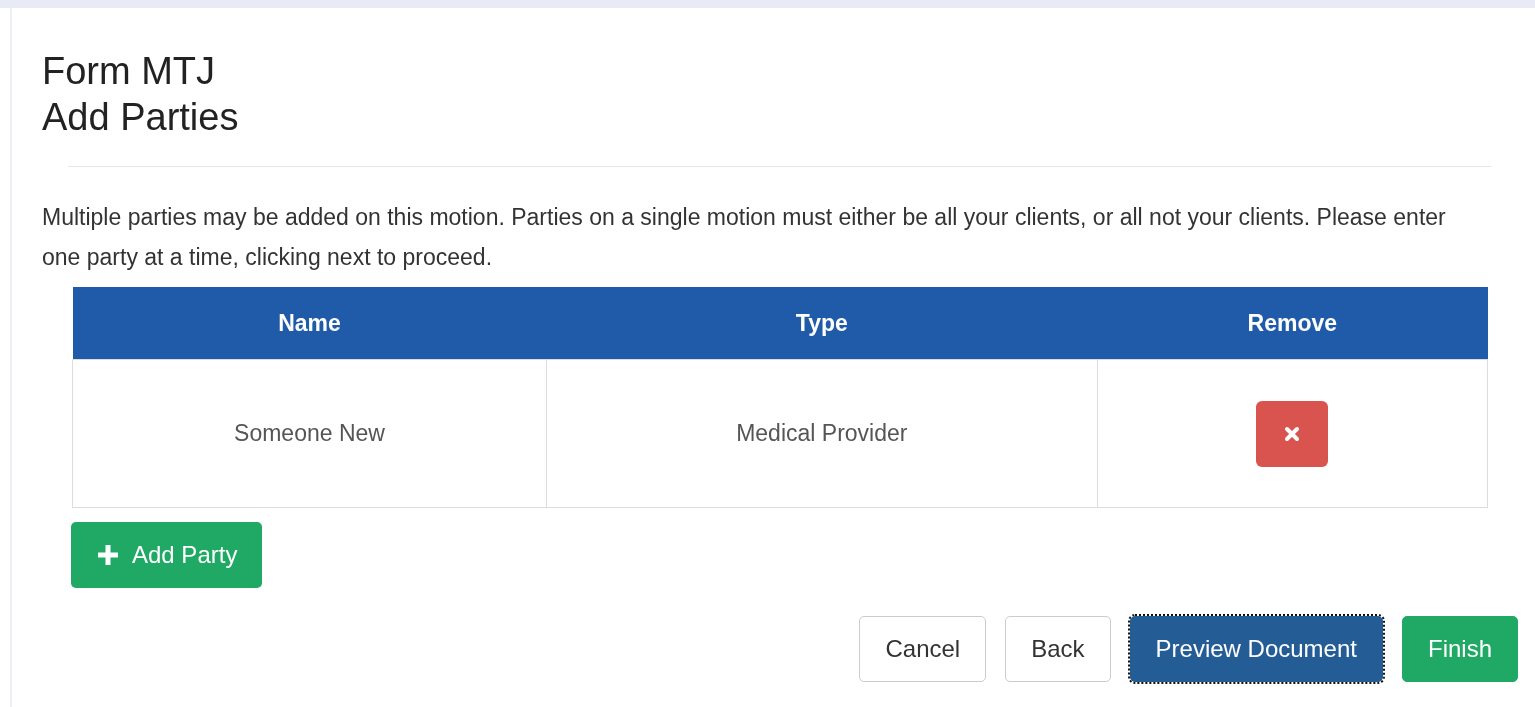 This screenshot has width=1535, height=707. What do you see at coordinates (141, 117) in the screenshot?
I see `page-heading: Add Parties` at bounding box center [141, 117].